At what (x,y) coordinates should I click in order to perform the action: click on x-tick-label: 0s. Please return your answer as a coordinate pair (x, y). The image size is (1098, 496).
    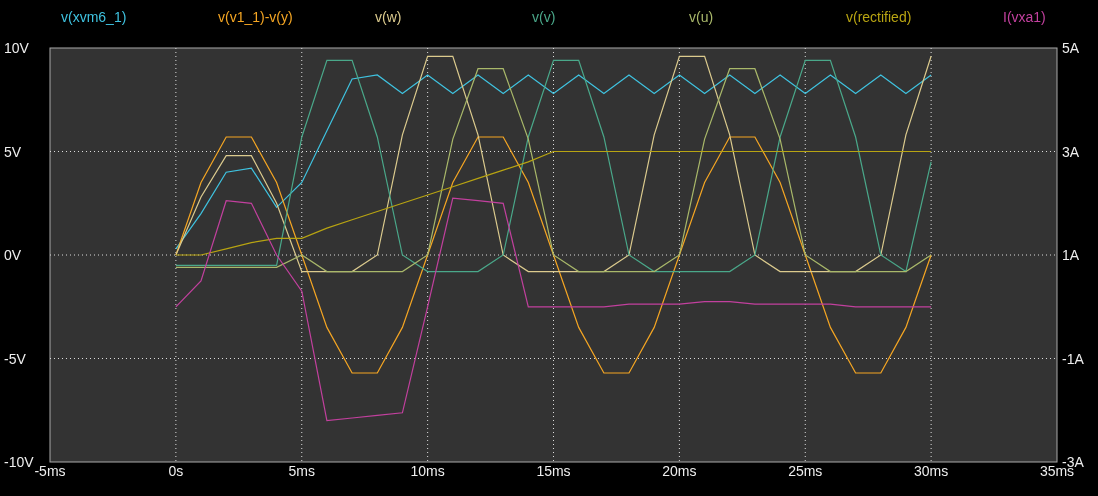
    Looking at the image, I should click on (176, 471).